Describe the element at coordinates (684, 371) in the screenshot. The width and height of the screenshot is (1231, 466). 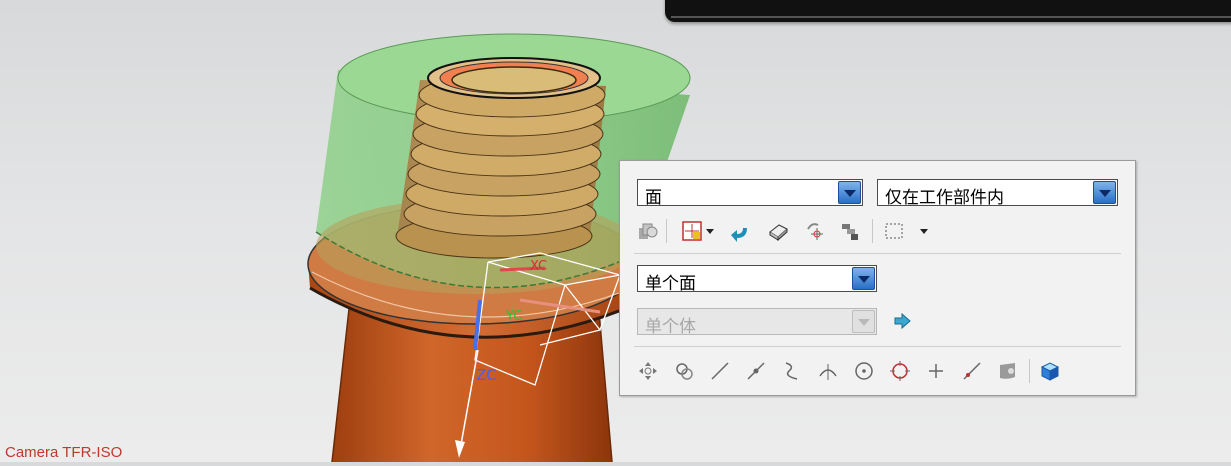
I see `snap-center-icon` at that location.